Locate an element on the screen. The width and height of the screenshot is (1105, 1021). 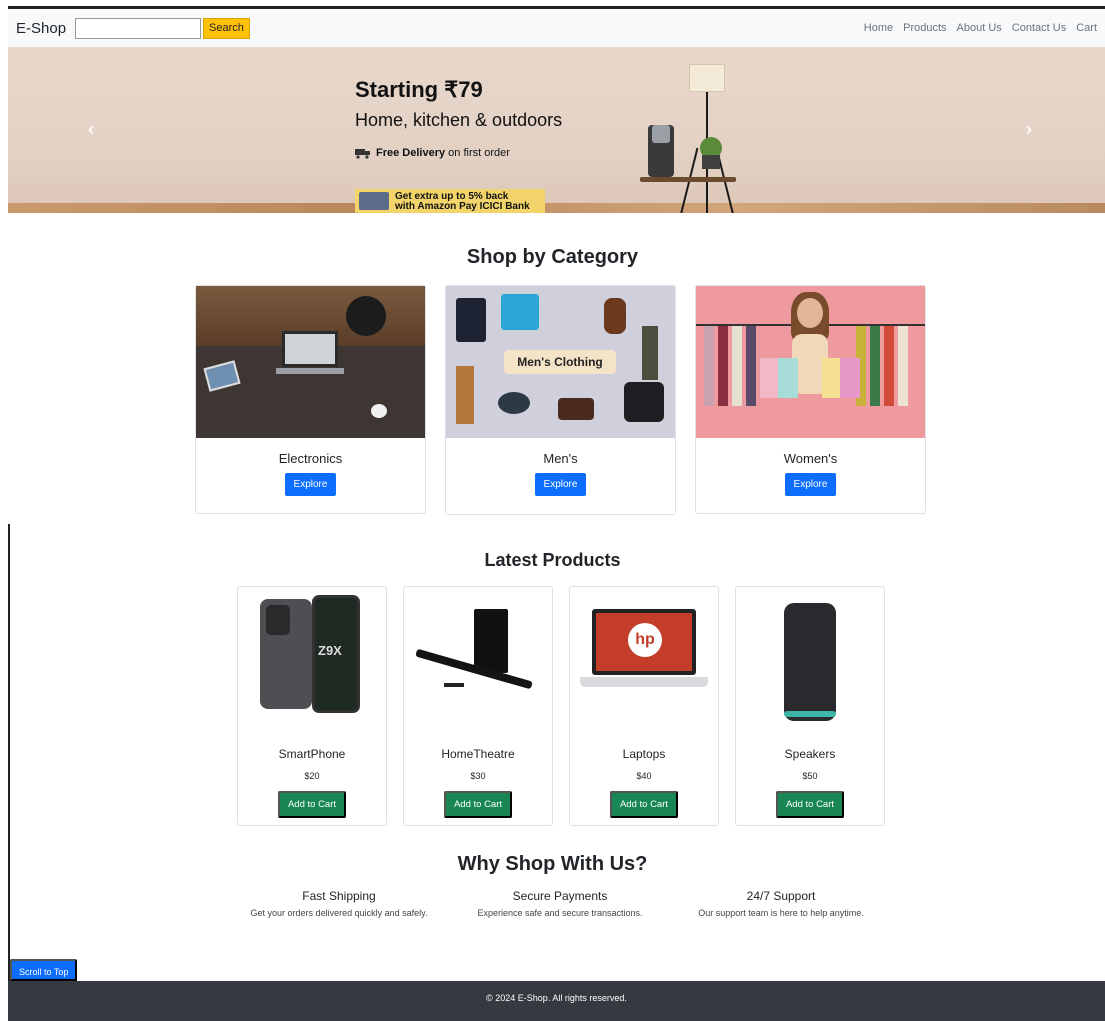
boots is located at coordinates (576, 409).